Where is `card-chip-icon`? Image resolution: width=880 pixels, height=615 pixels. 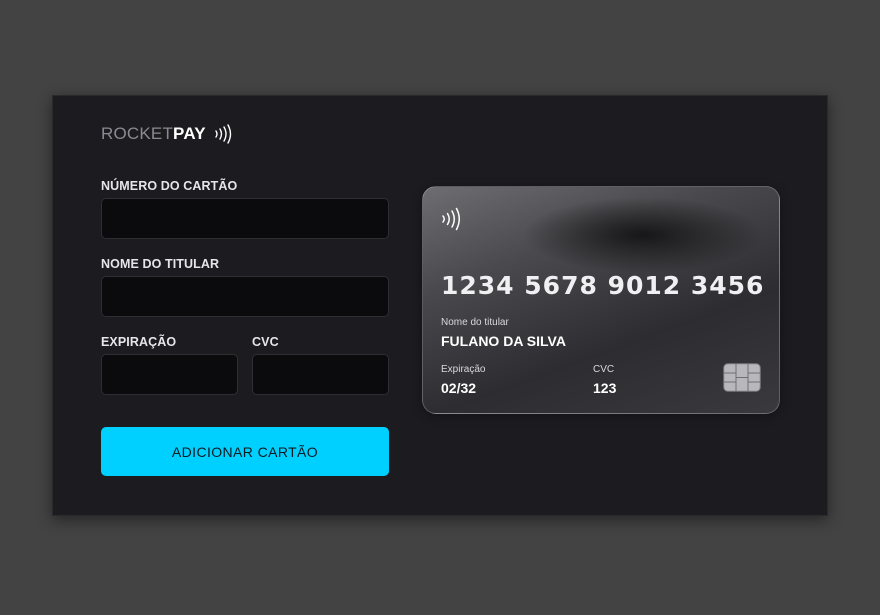
card-chip-icon is located at coordinates (742, 377).